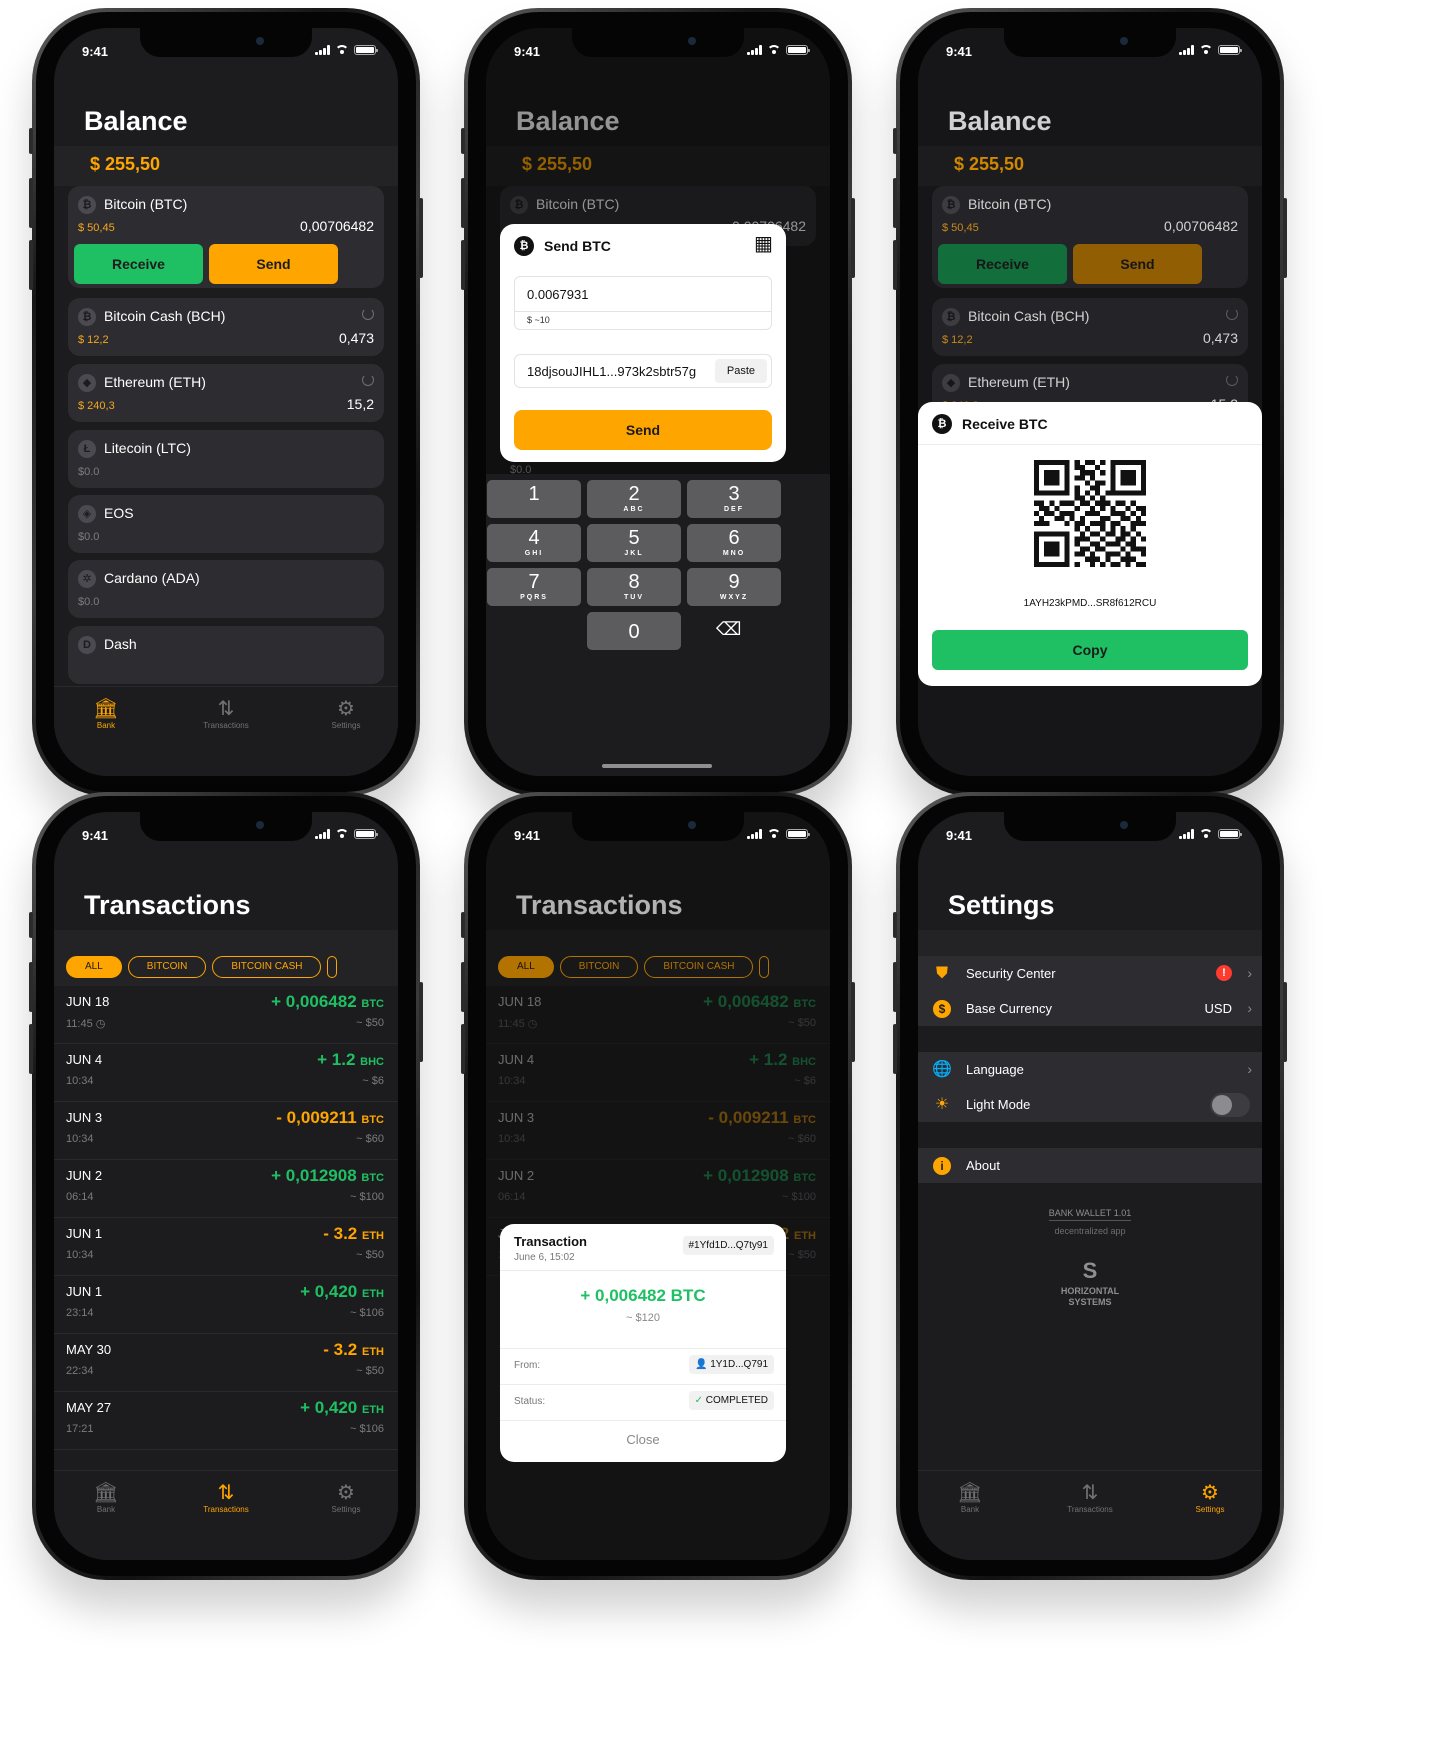 The height and width of the screenshot is (1761, 1456). I want to click on tab-label: Bank, so click(970, 1509).